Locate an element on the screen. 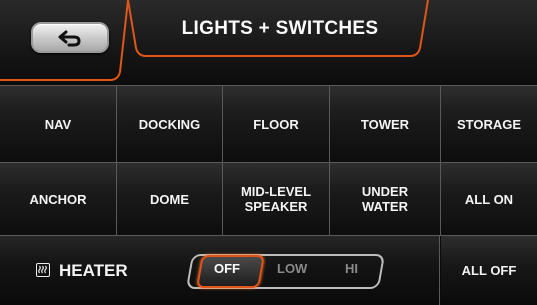 The image size is (537, 305). under-label: UNDER is located at coordinates (385, 191).